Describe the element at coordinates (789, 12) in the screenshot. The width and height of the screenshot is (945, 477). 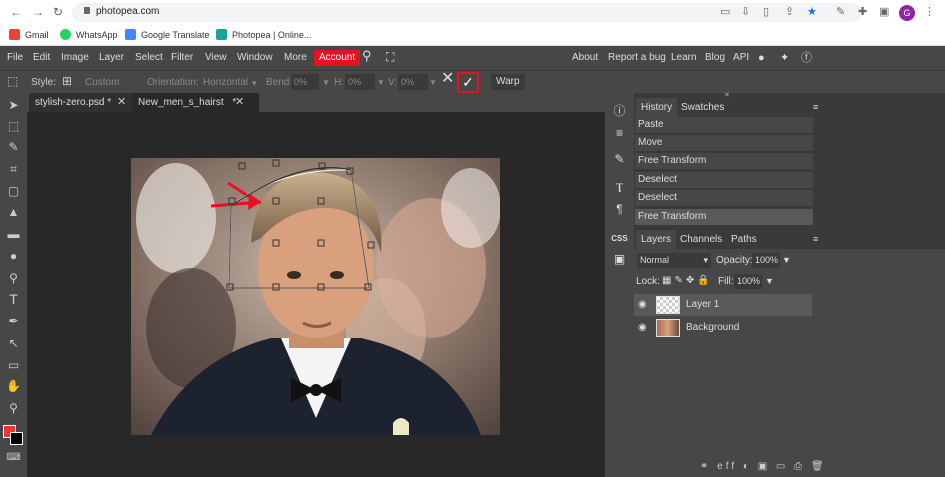
I see `share-icon: ⇪` at that location.